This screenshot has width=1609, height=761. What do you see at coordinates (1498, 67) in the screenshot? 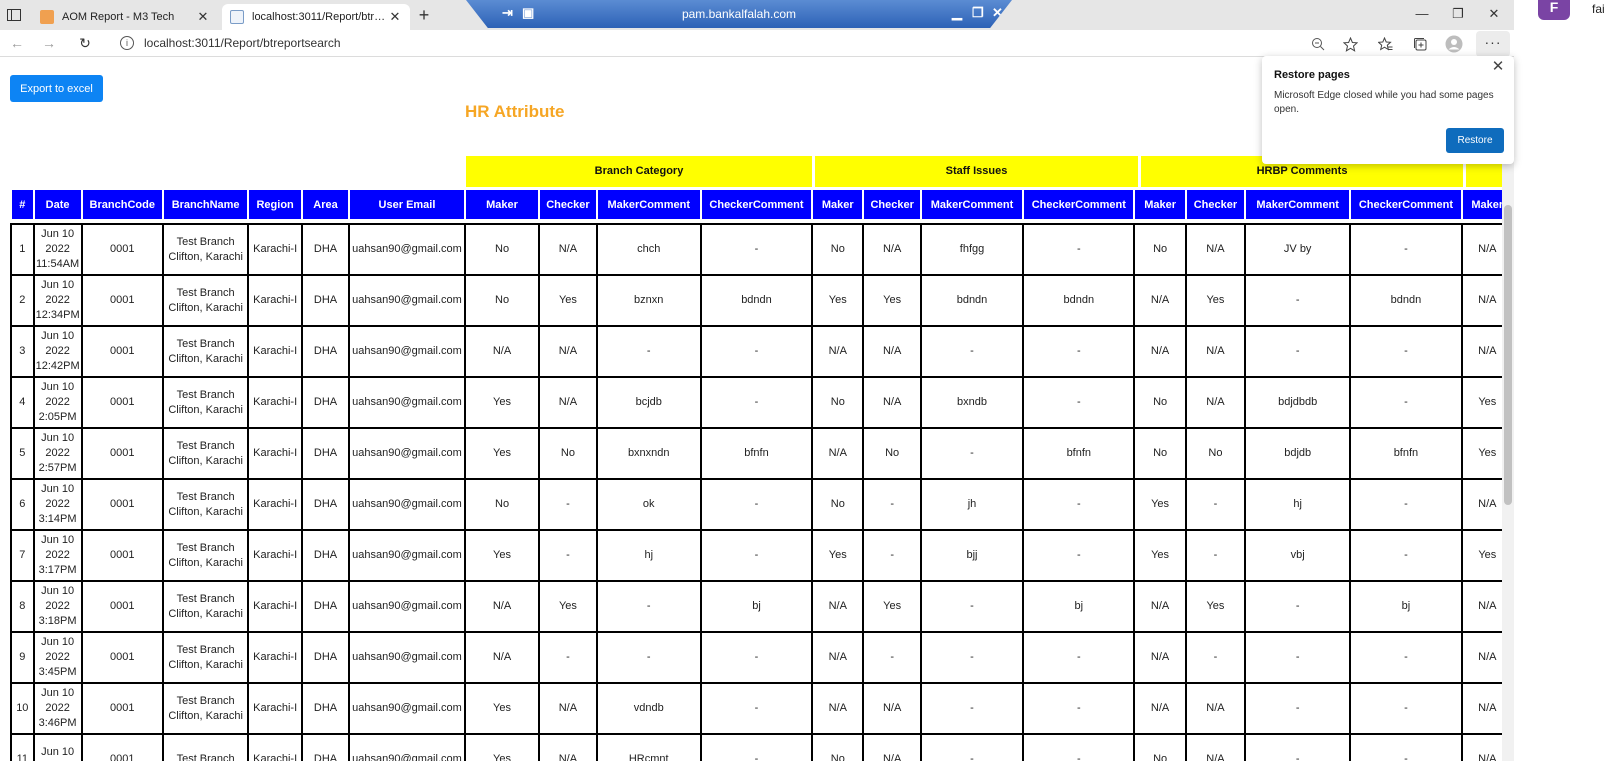
I see `close-icon: ✕` at bounding box center [1498, 67].